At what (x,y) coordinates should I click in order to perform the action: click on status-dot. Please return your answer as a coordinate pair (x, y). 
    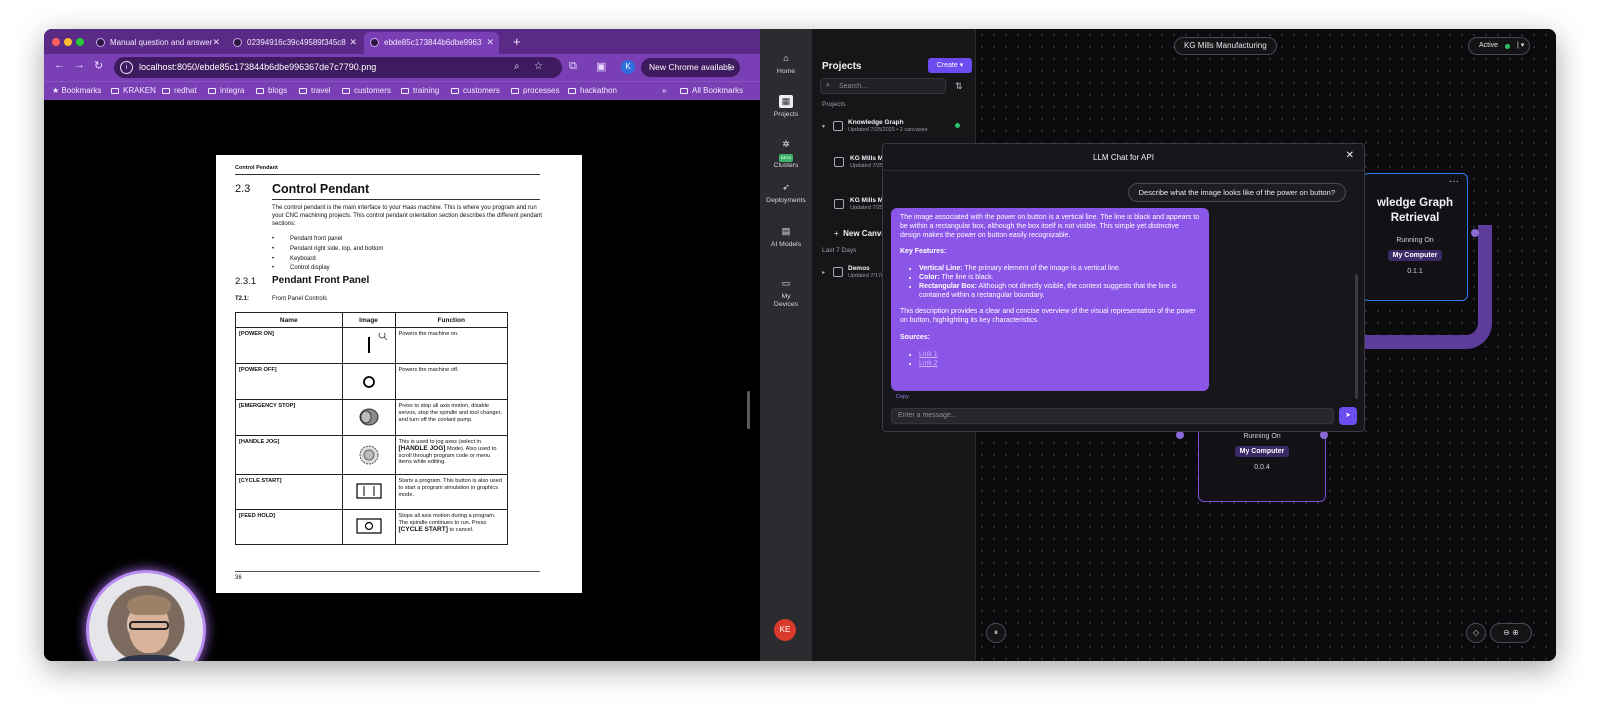
    Looking at the image, I should click on (957, 125).